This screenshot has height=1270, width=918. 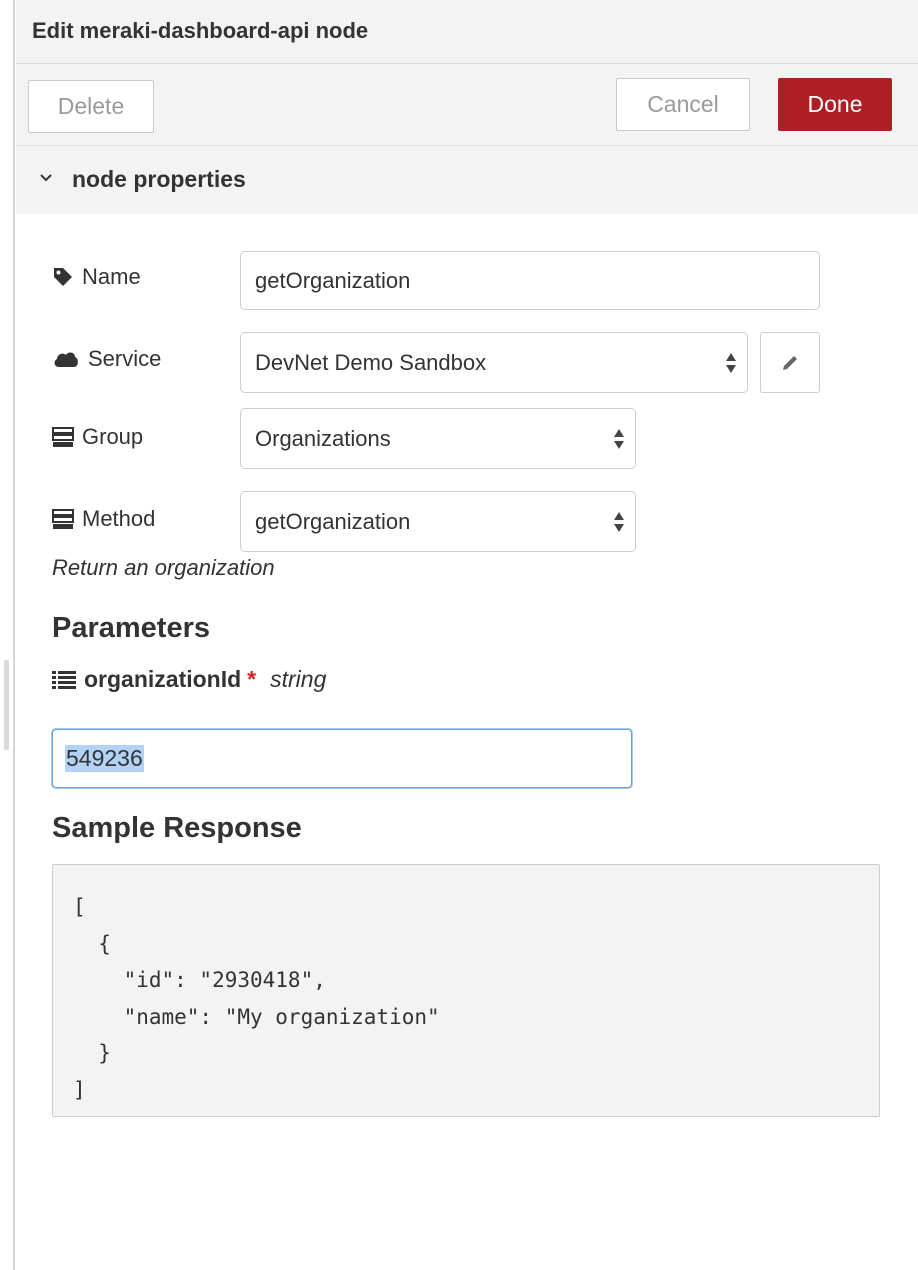 I want to click on method-description: Return an organization, so click(x=163, y=567).